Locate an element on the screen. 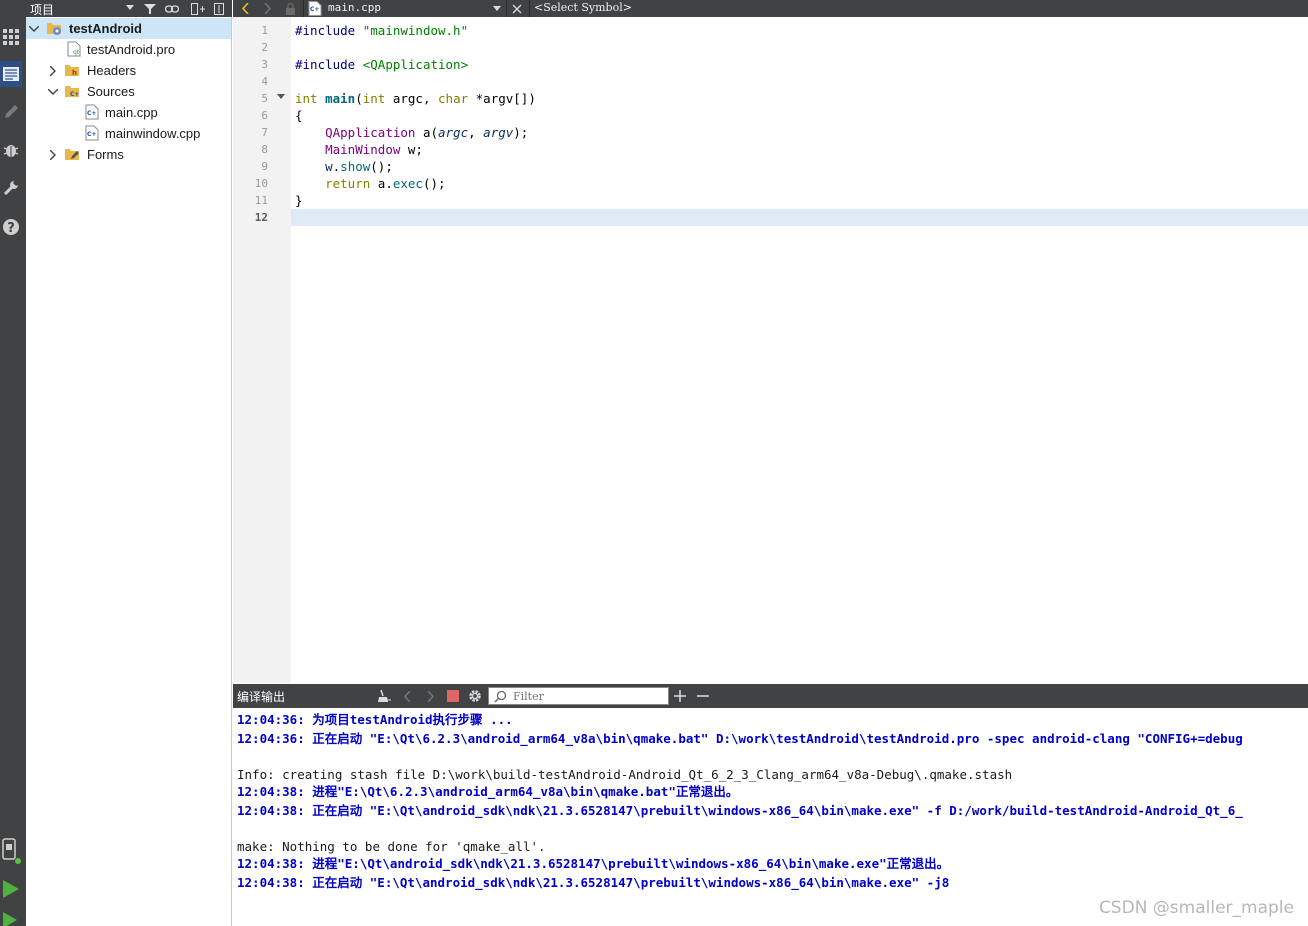 The height and width of the screenshot is (926, 1308). filter-tree-button is located at coordinates (150, 8).